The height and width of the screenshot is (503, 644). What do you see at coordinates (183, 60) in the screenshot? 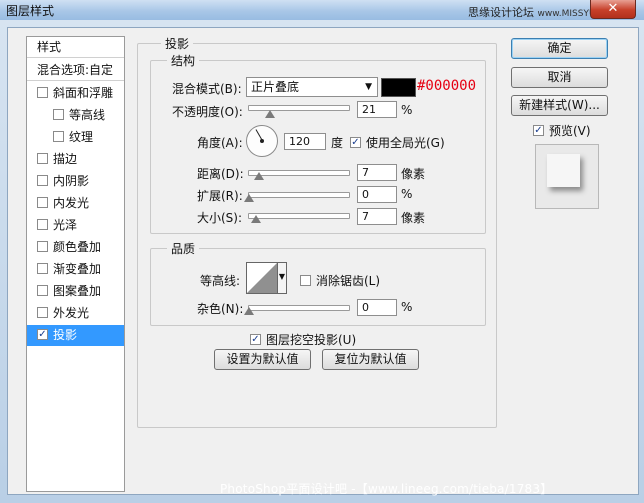
I see `structure-title: 结构` at bounding box center [183, 60].